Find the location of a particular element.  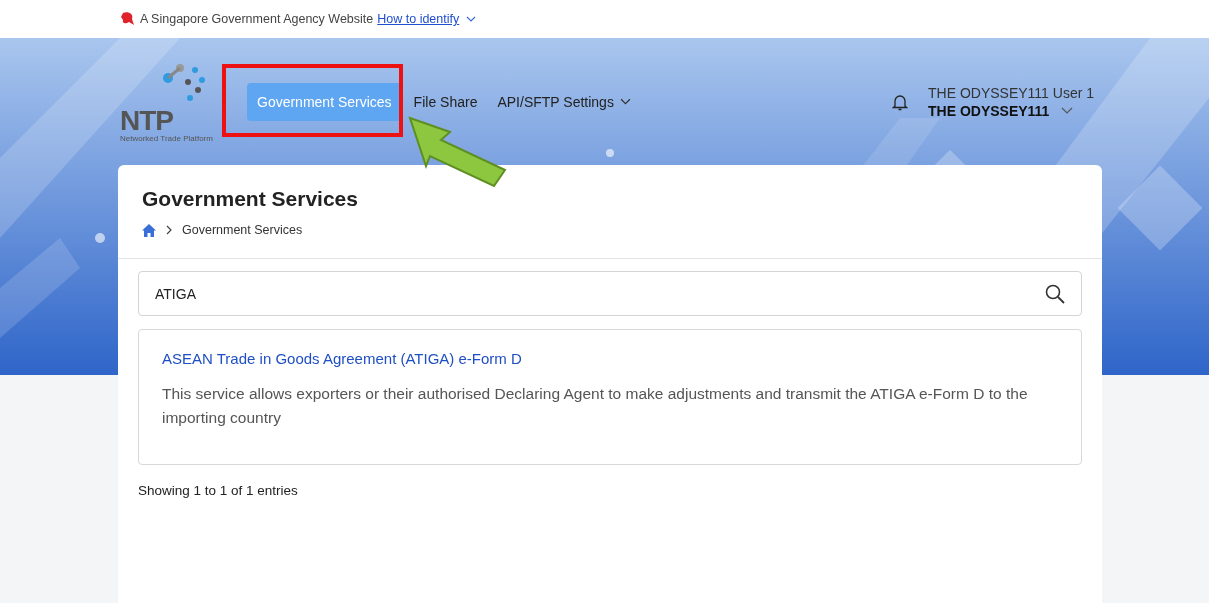

breadcrumb-item: Government Services is located at coordinates (242, 230).